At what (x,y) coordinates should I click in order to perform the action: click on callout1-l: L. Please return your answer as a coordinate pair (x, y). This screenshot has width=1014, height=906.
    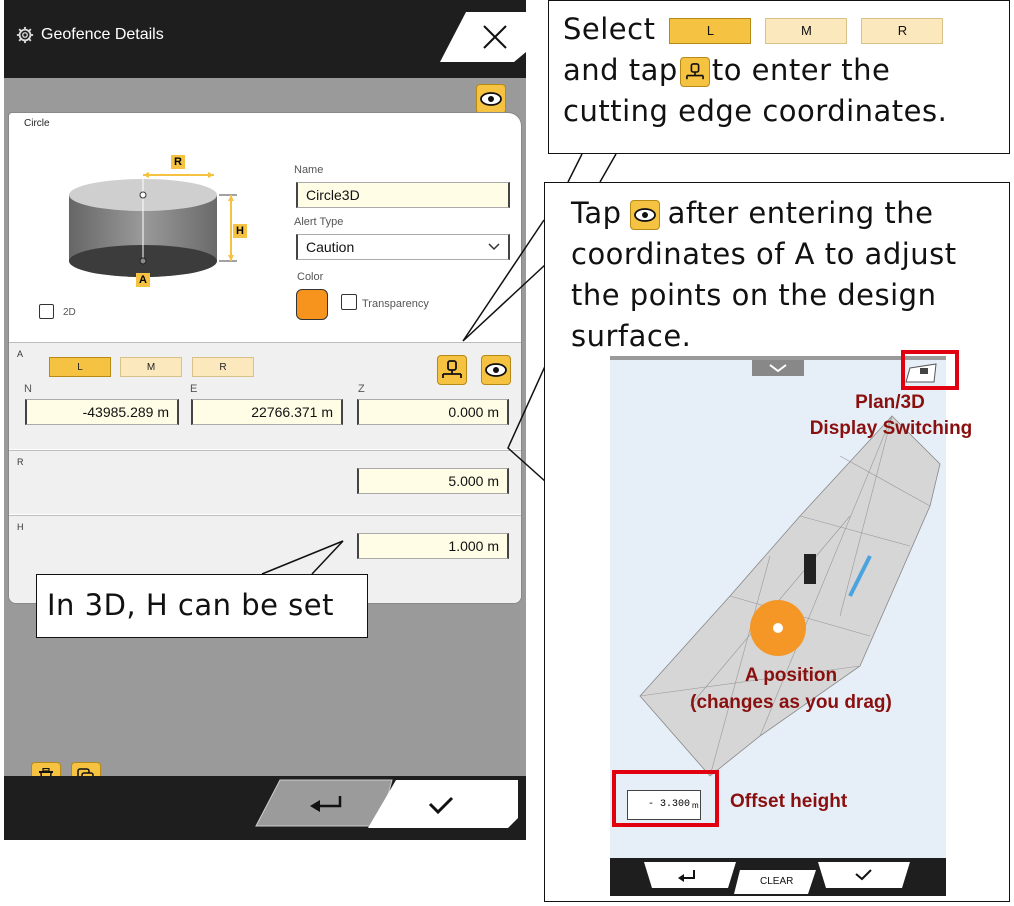
    Looking at the image, I should click on (710, 31).